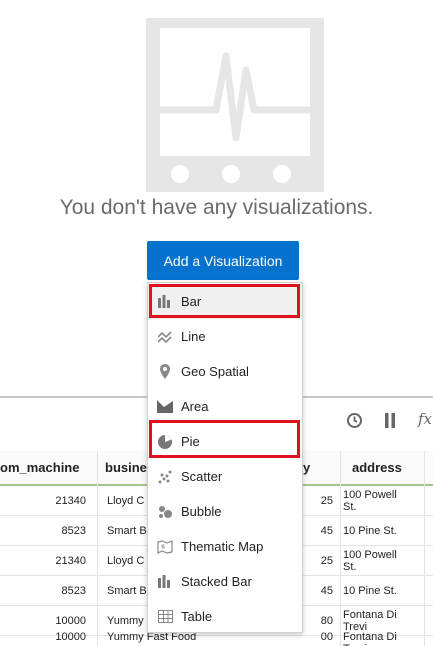  What do you see at coordinates (223, 260) in the screenshot?
I see `add-visualization-button: Add a Visualization` at bounding box center [223, 260].